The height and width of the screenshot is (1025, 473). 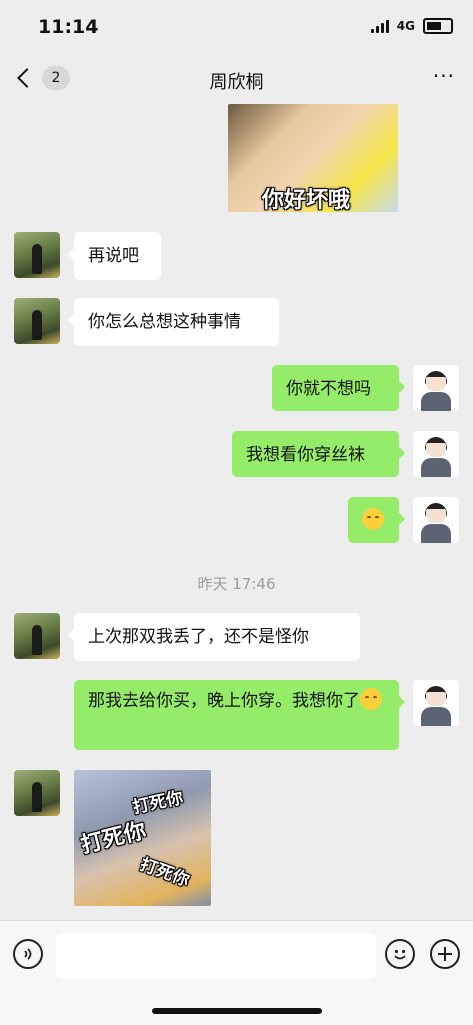 I want to click on network-type: 4G, so click(x=405, y=26).